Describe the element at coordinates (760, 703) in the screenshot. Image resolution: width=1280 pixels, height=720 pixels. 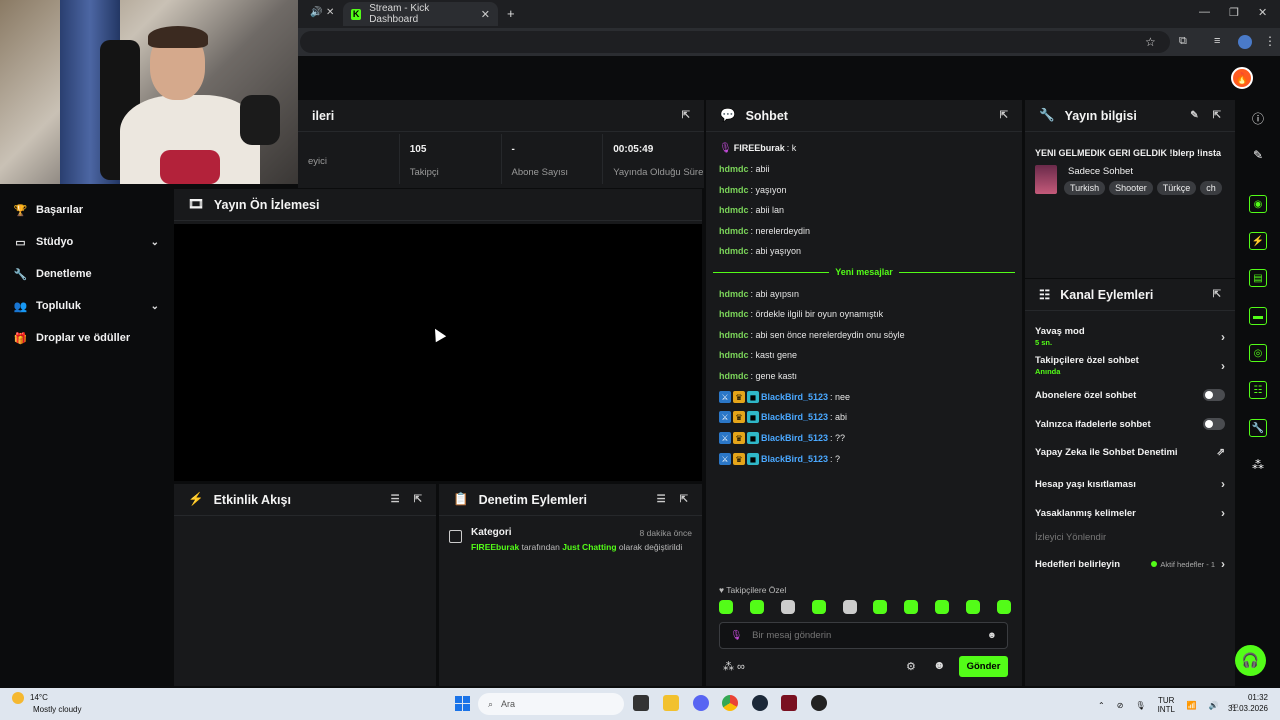
I see `steam-icon` at that location.